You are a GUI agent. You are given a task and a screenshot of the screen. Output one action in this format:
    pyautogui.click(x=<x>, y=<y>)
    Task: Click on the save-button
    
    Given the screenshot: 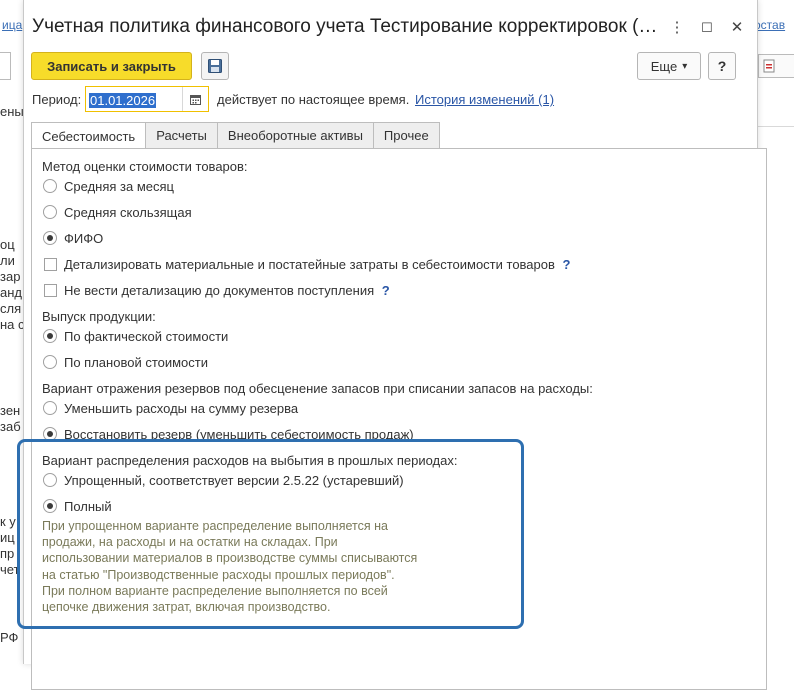 What is the action you would take?
    pyautogui.click(x=215, y=66)
    